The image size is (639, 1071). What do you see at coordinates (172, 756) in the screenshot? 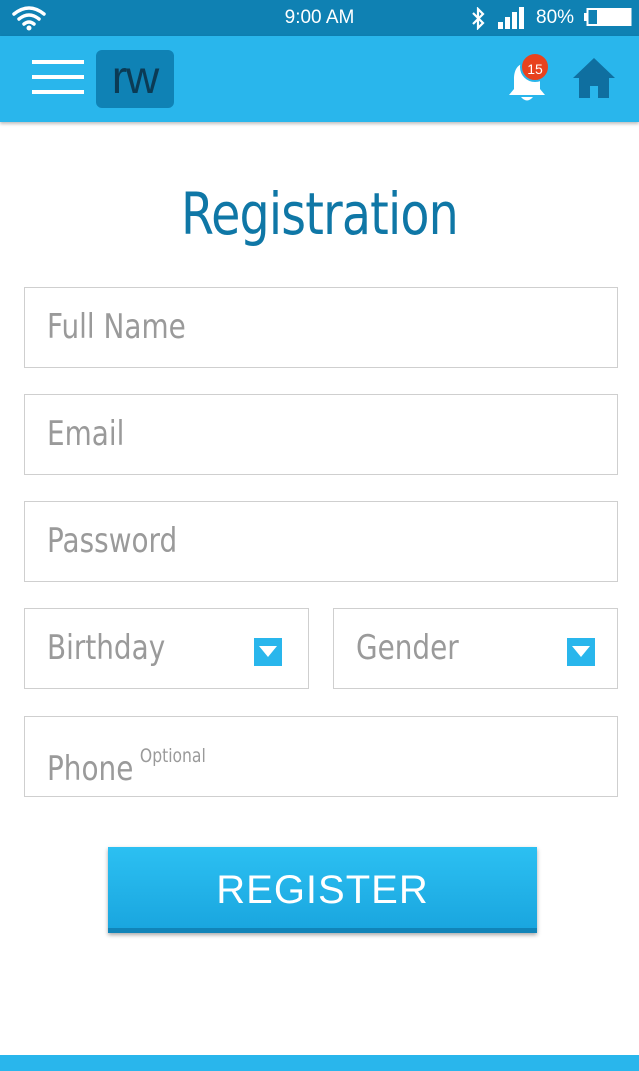
I see `optional-hint: Optional` at bounding box center [172, 756].